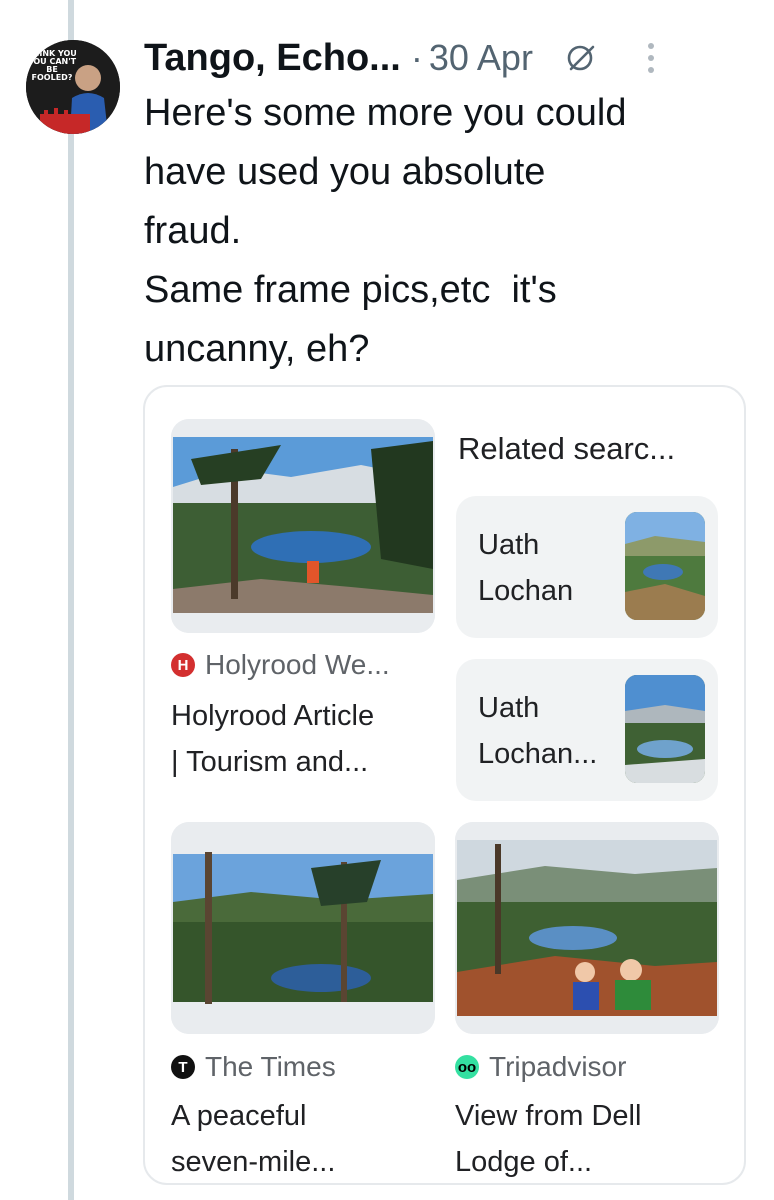 The height and width of the screenshot is (1200, 774). Describe the element at coordinates (350, 290) in the screenshot. I see `tweet-text-line: Same frame pics,etc it's` at that location.